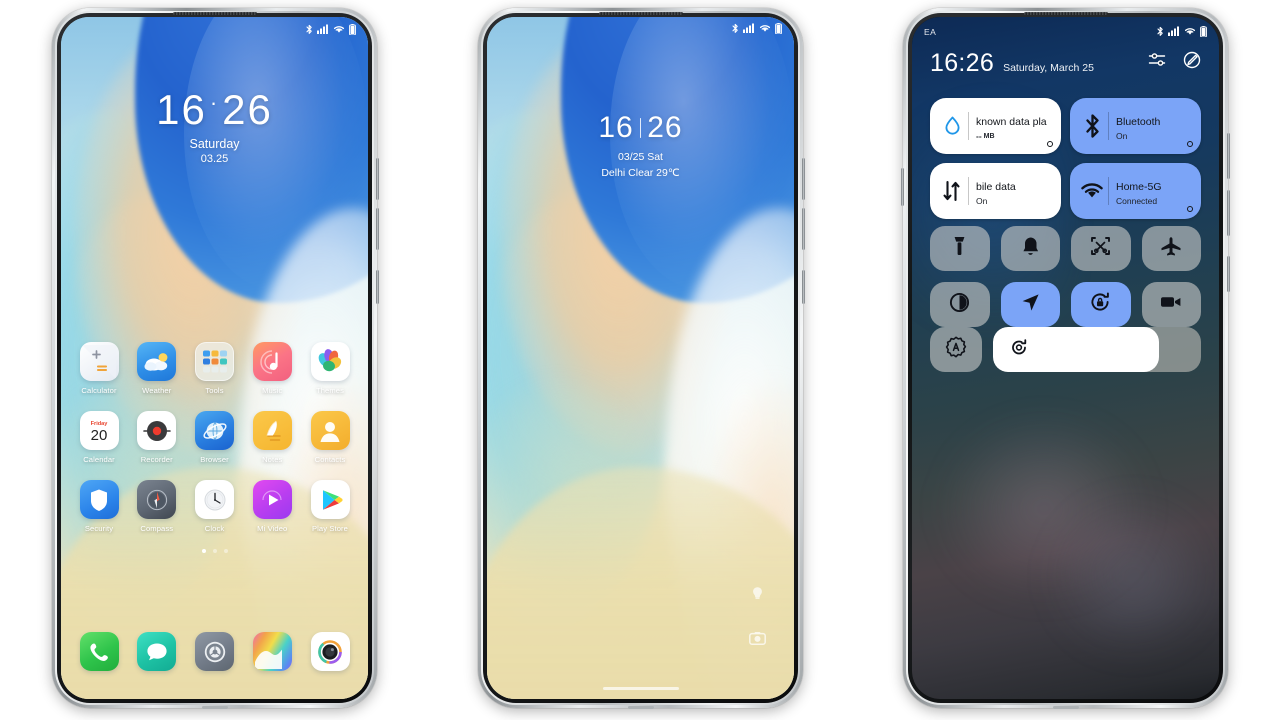  Describe the element at coordinates (1135, 191) in the screenshot. I see `tile-wifi: Home-5G Connected` at that location.